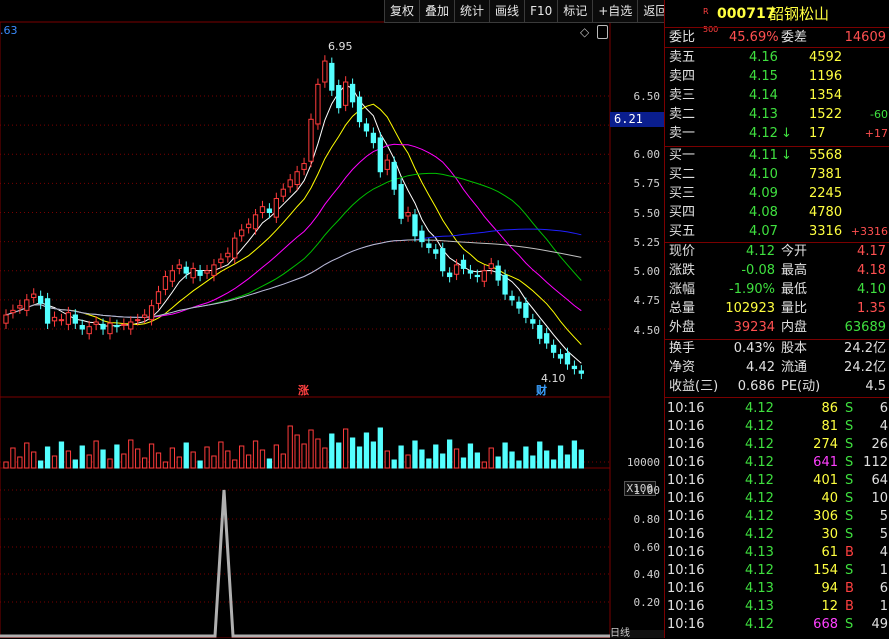 Image resolution: width=889 pixels, height=639 pixels. I want to click on order-ratio-label: 委比, so click(682, 37).